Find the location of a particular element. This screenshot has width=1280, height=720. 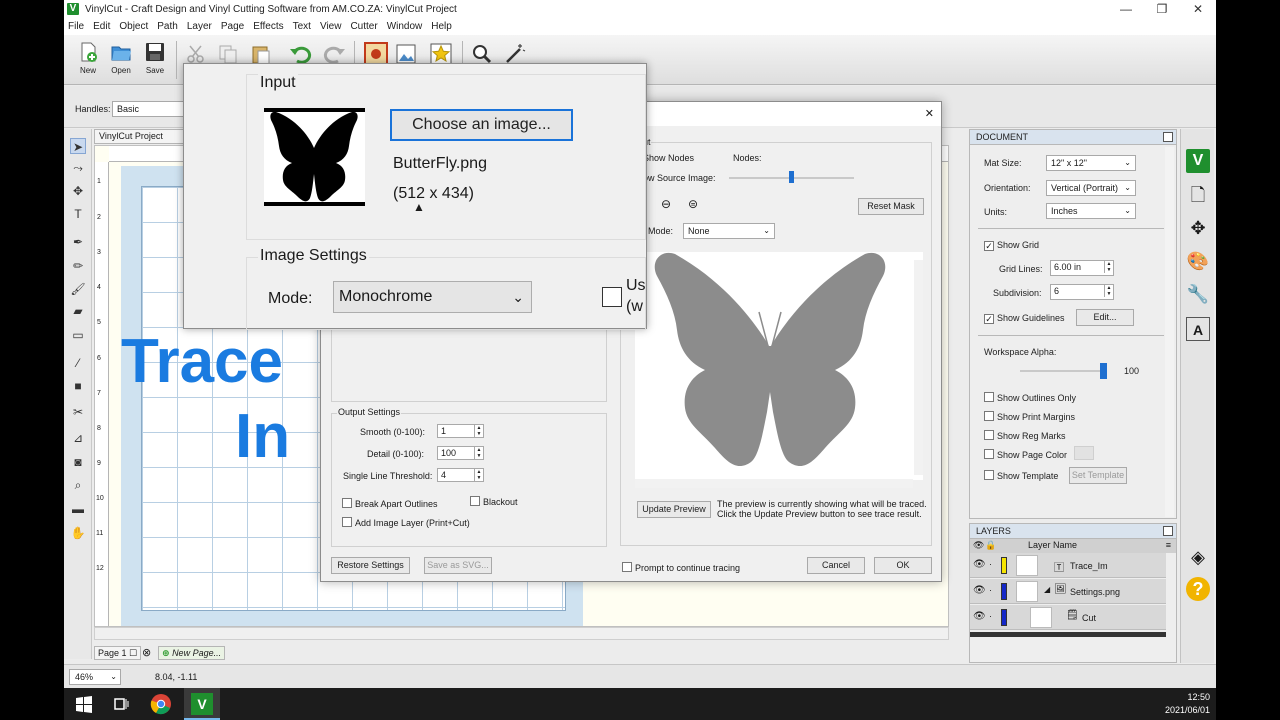

menu-file: File is located at coordinates (76, 26).